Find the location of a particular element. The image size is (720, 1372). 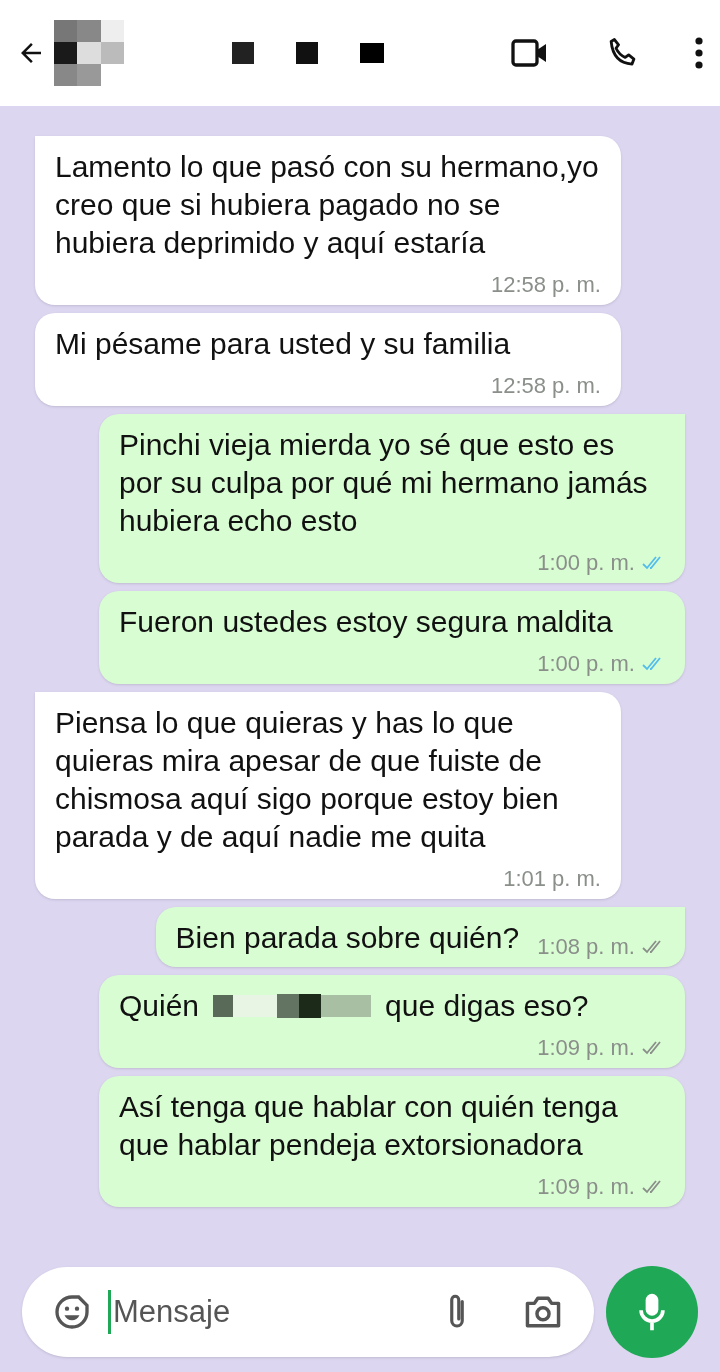

microphone-icon is located at coordinates (652, 1312).